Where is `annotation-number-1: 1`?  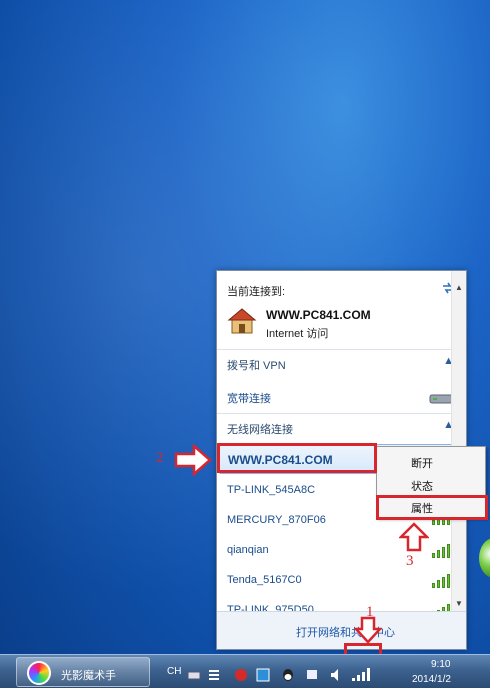
annotation-number-1: 1 is located at coordinates (370, 612).